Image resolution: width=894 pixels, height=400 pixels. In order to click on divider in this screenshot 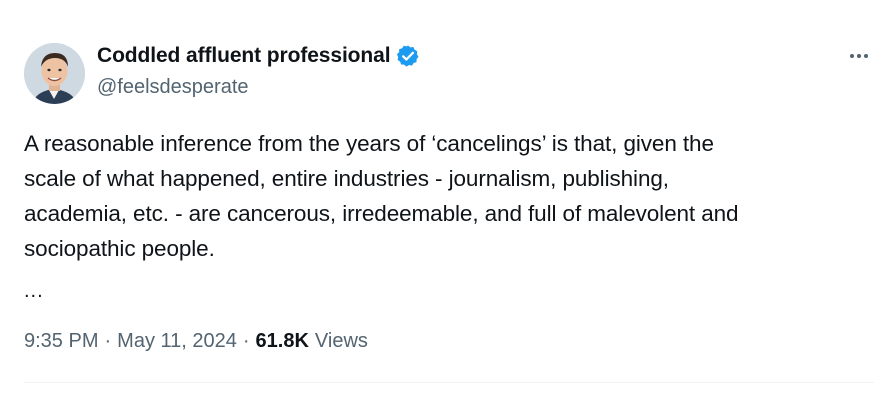, I will do `click(449, 382)`.